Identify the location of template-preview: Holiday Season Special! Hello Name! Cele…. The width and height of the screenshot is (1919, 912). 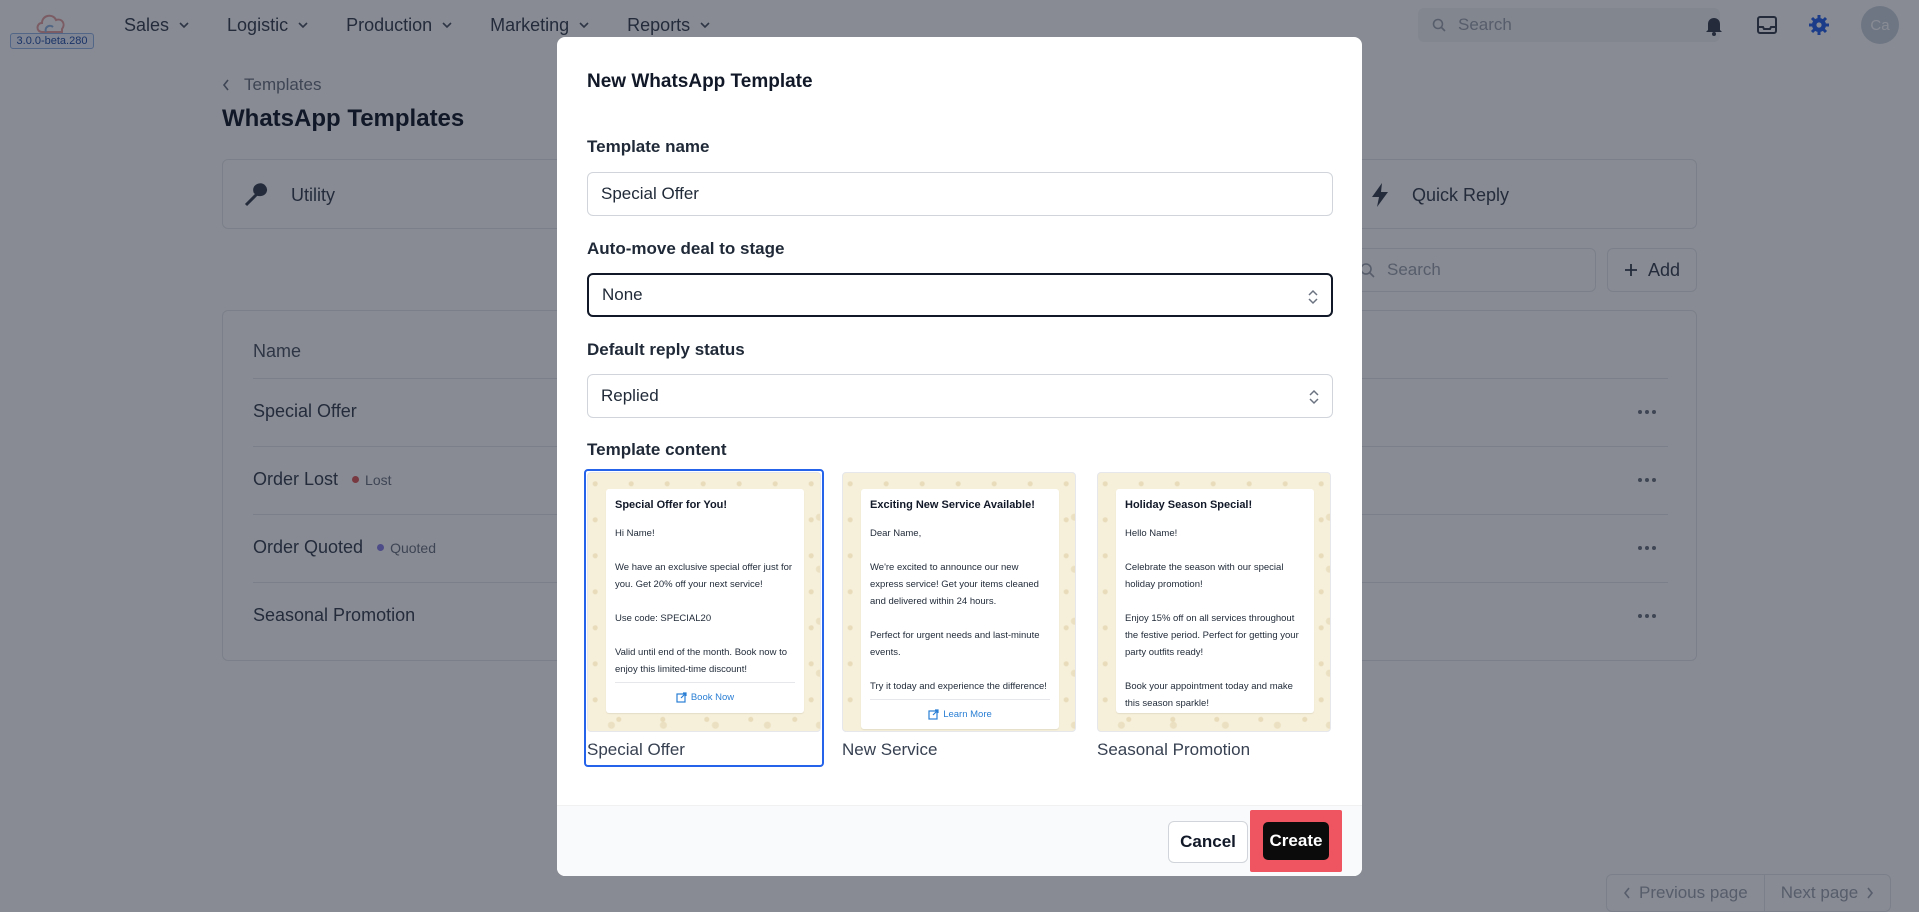
(1214, 602).